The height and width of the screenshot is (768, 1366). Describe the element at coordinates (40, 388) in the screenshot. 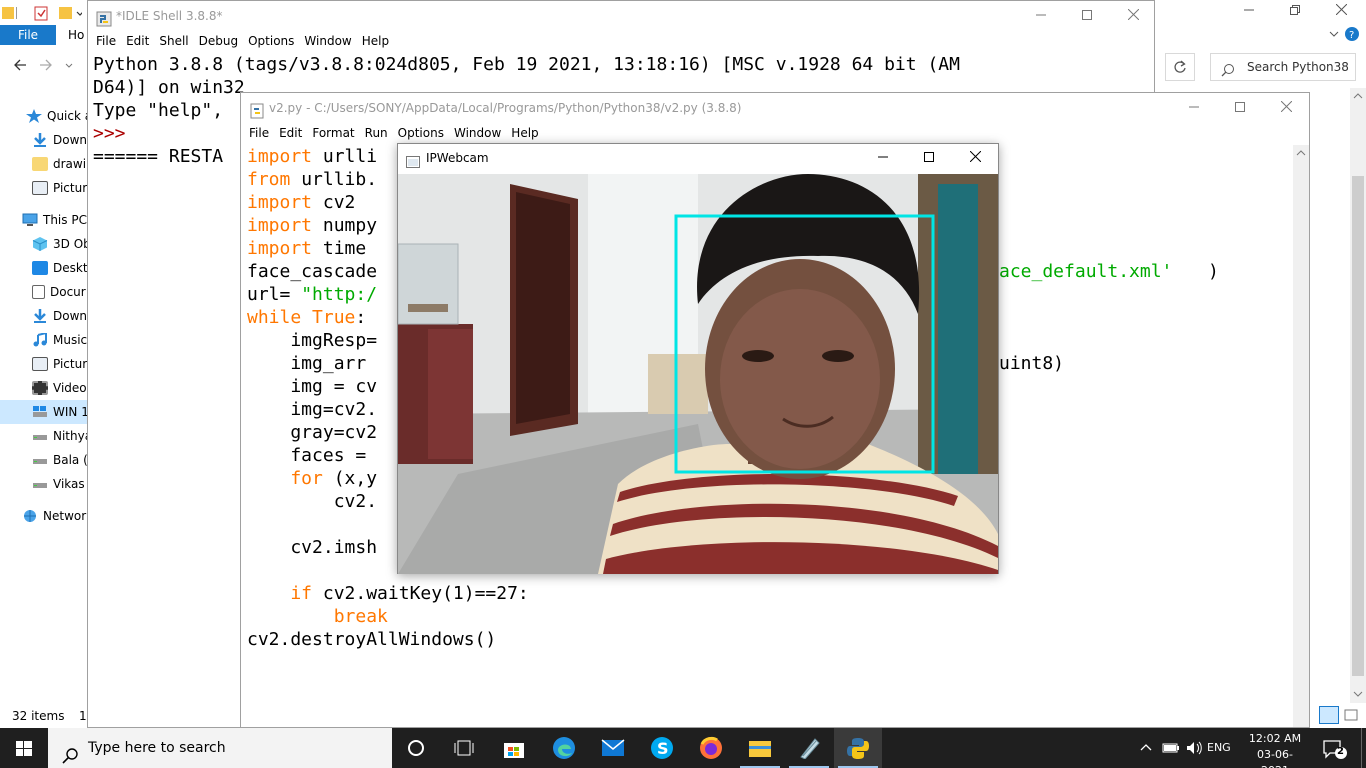

I see `video-icon` at that location.